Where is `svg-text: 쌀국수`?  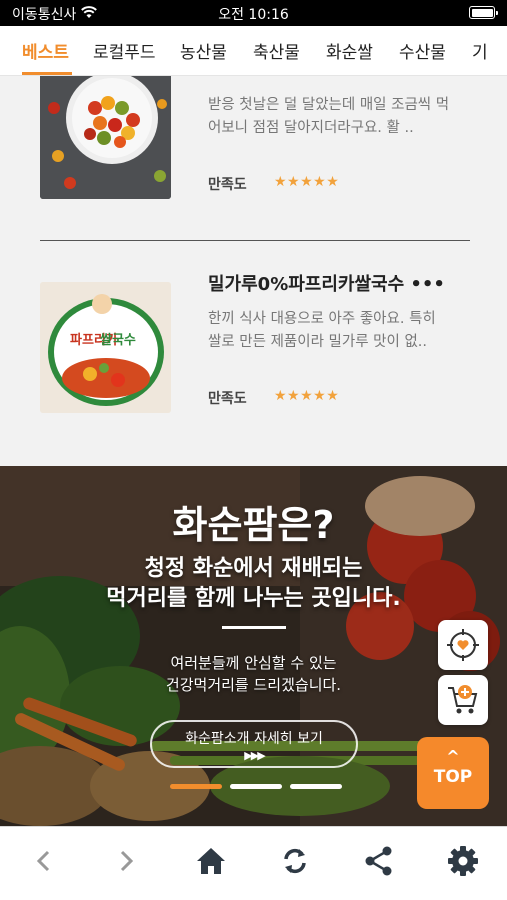 svg-text: 쌀국수 is located at coordinates (118, 340).